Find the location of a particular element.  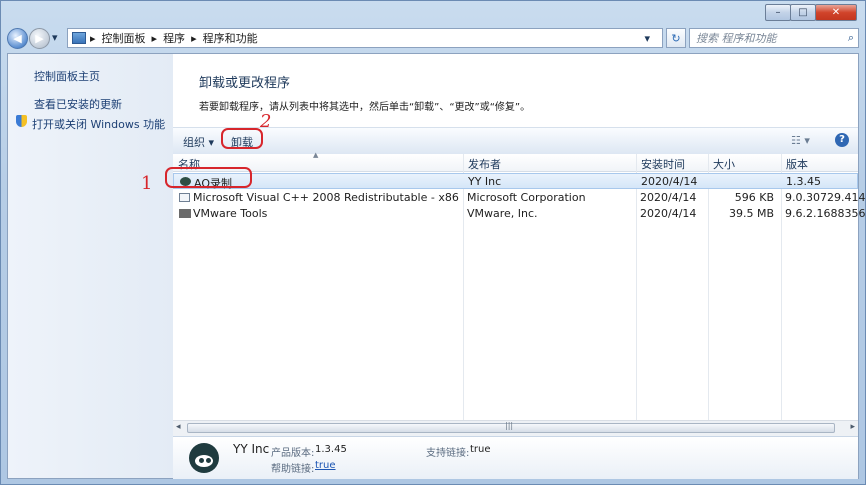

refresh-button: ↻ is located at coordinates (676, 38).